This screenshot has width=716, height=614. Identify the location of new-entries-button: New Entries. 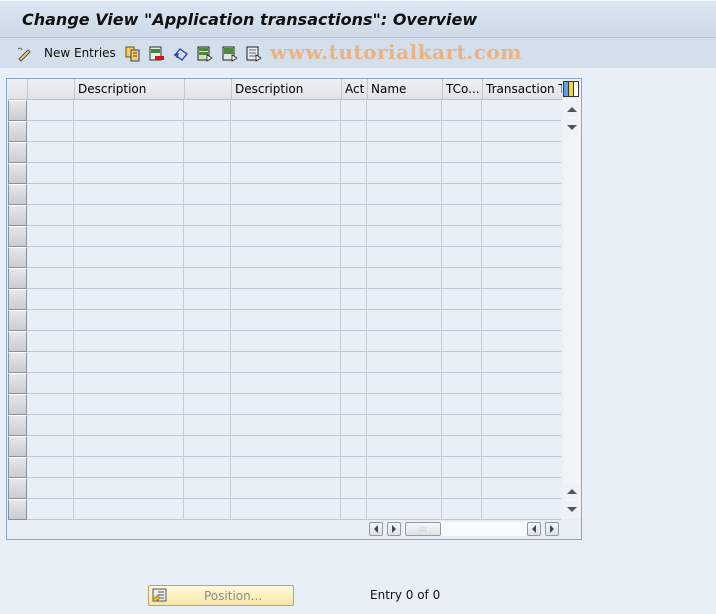
(66, 53).